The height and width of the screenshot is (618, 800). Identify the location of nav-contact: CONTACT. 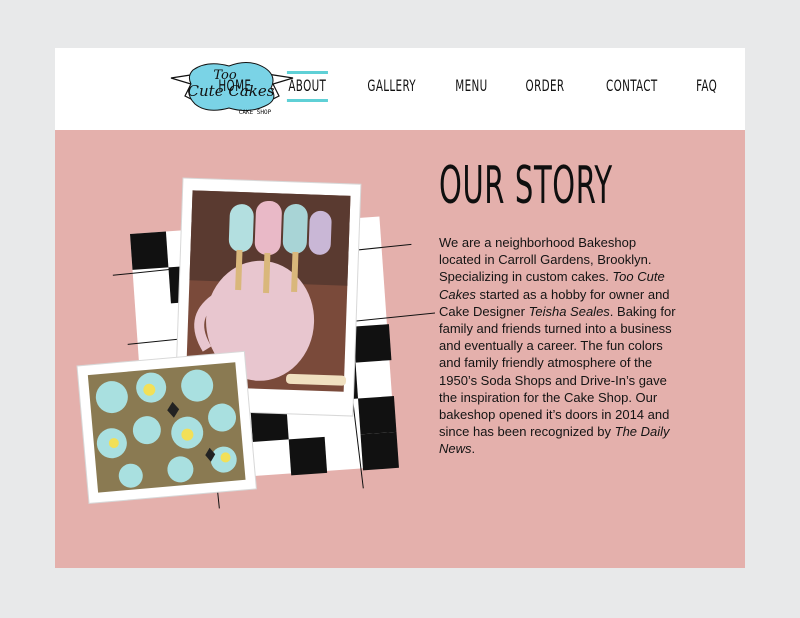
(632, 86).